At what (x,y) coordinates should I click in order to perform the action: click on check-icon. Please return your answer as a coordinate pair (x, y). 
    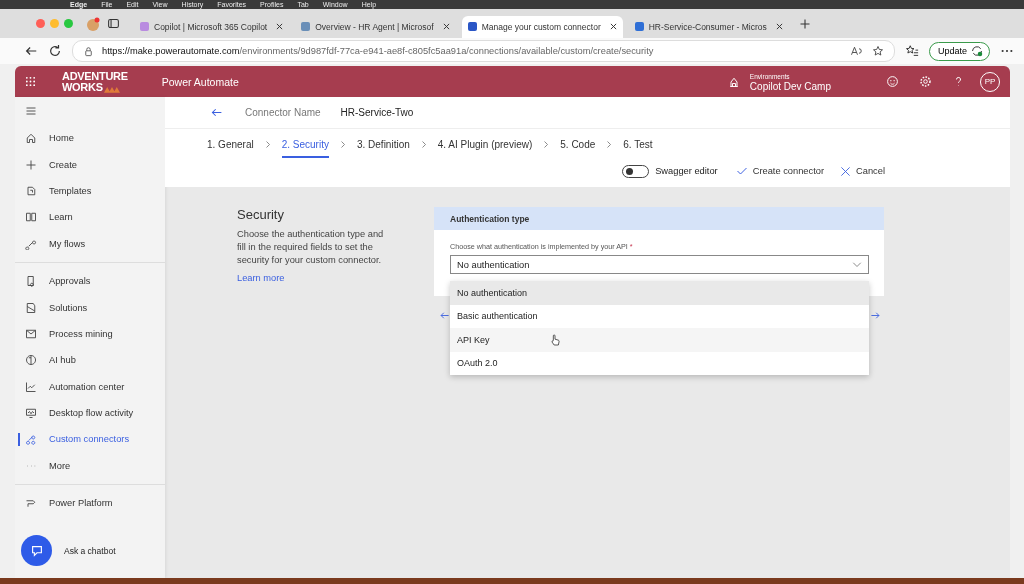
    Looking at the image, I should click on (741, 171).